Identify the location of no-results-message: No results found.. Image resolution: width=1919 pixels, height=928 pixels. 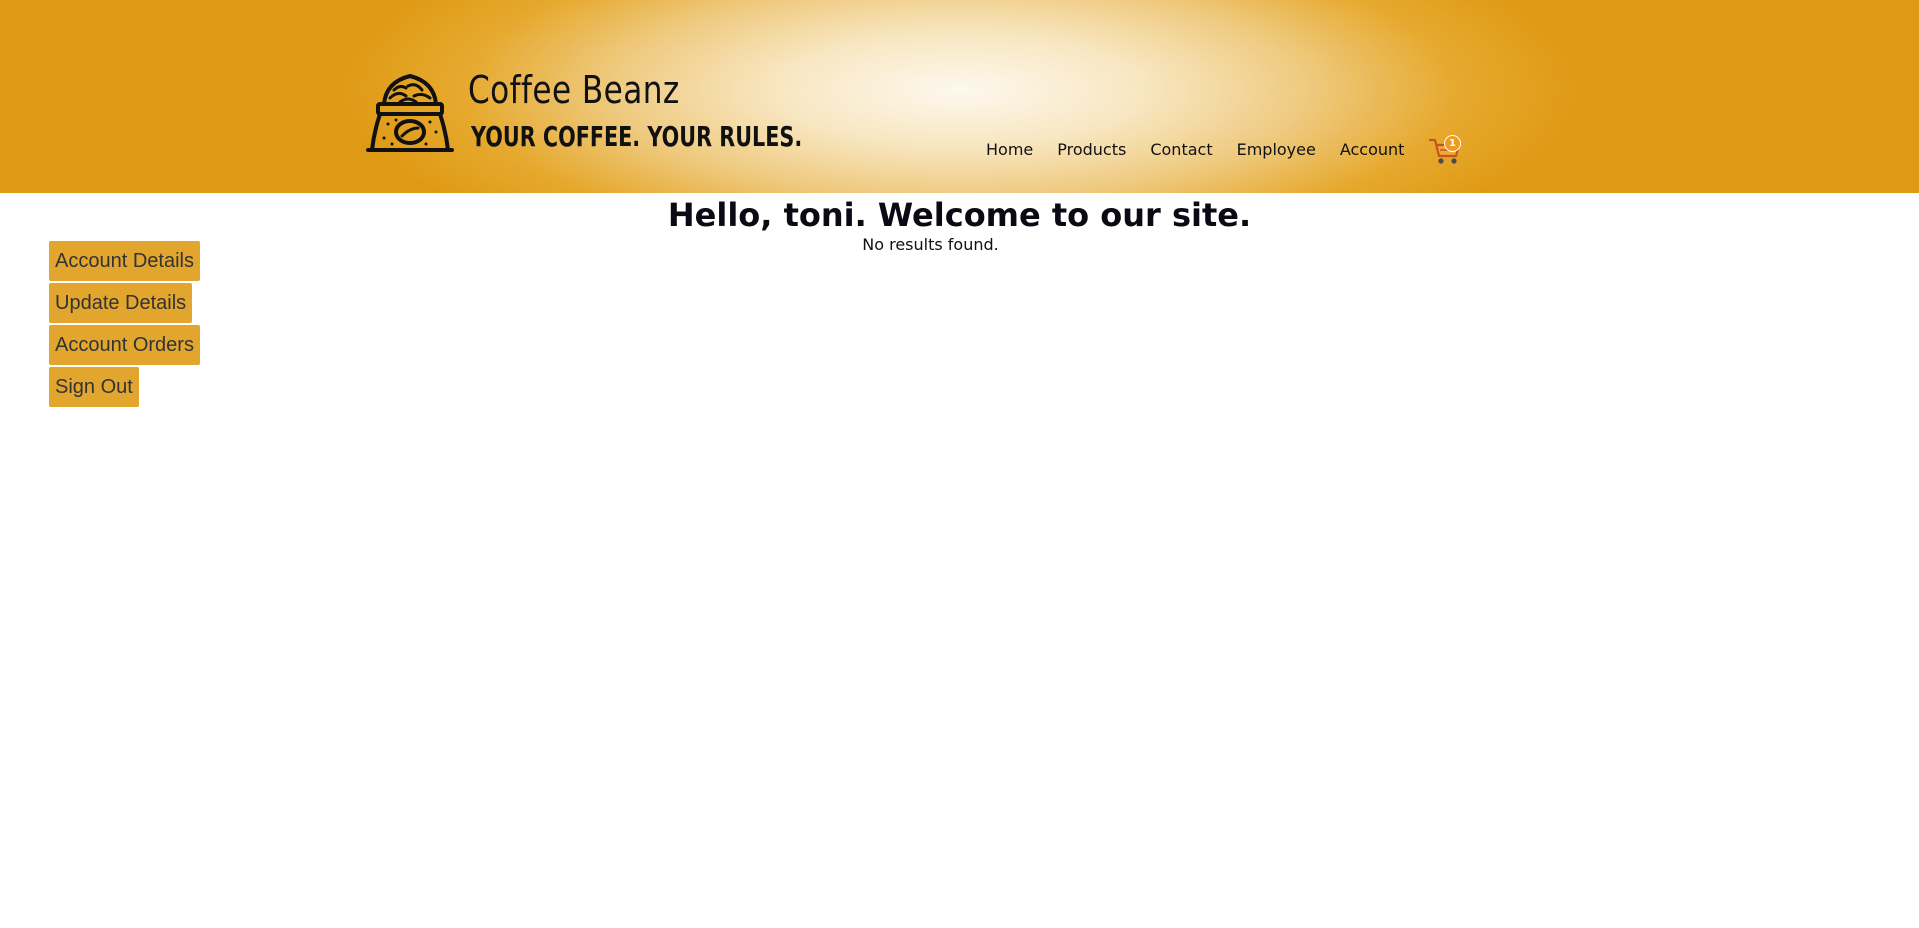
(930, 244).